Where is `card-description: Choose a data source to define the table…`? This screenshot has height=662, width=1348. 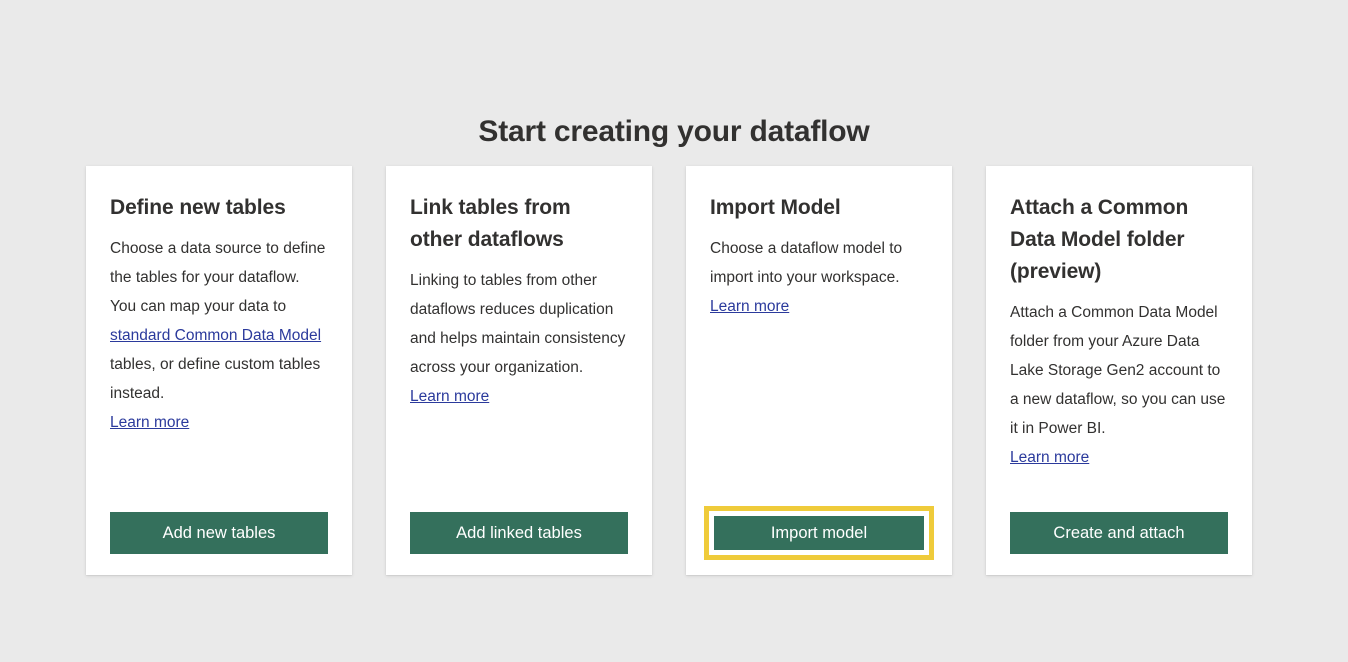
card-description: Choose a data source to define the table… is located at coordinates (219, 321).